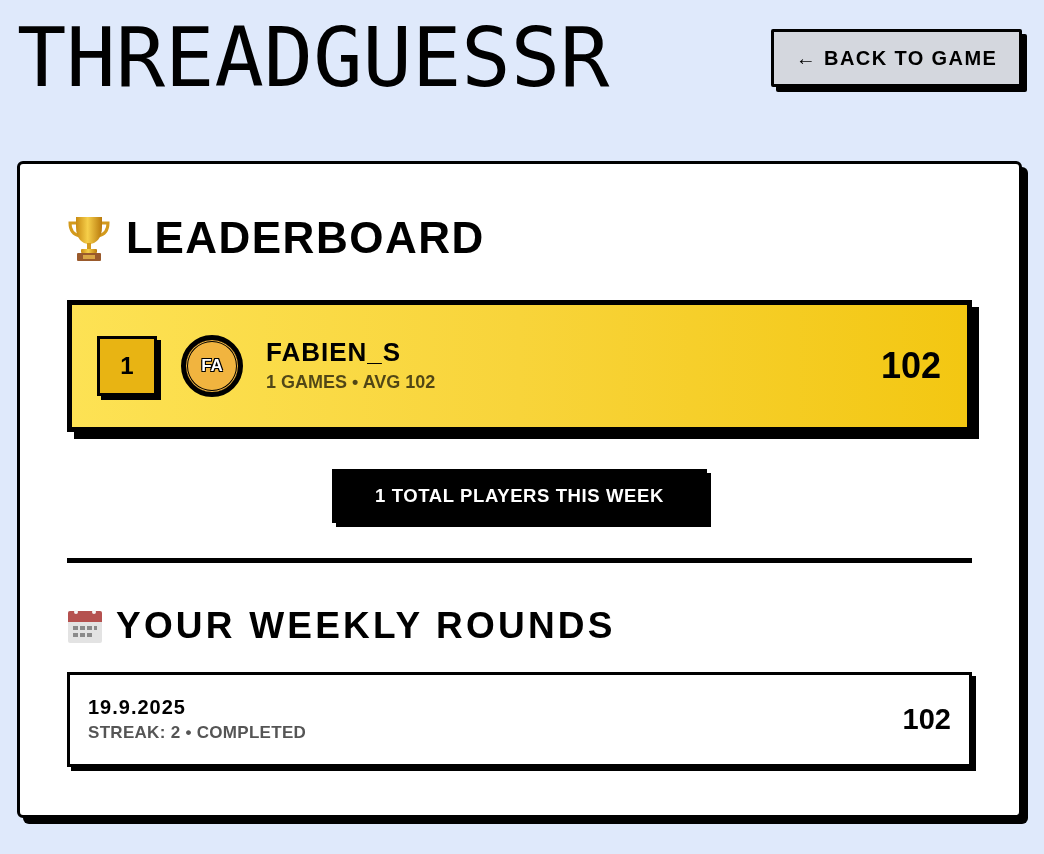  I want to click on player-stats: 1 GAMES • AVG 102, so click(351, 383).